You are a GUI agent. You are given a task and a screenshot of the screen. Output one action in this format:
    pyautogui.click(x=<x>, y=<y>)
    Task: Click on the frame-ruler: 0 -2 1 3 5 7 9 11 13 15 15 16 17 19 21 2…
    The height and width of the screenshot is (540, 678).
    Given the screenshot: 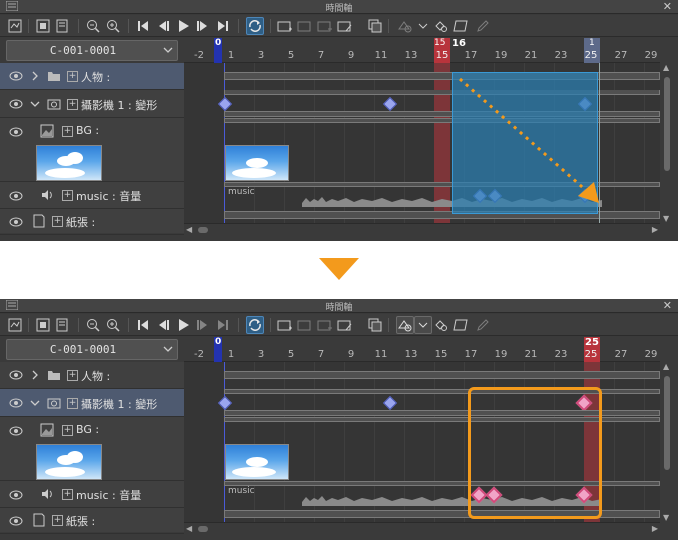 What is the action you would take?
    pyautogui.click(x=422, y=50)
    